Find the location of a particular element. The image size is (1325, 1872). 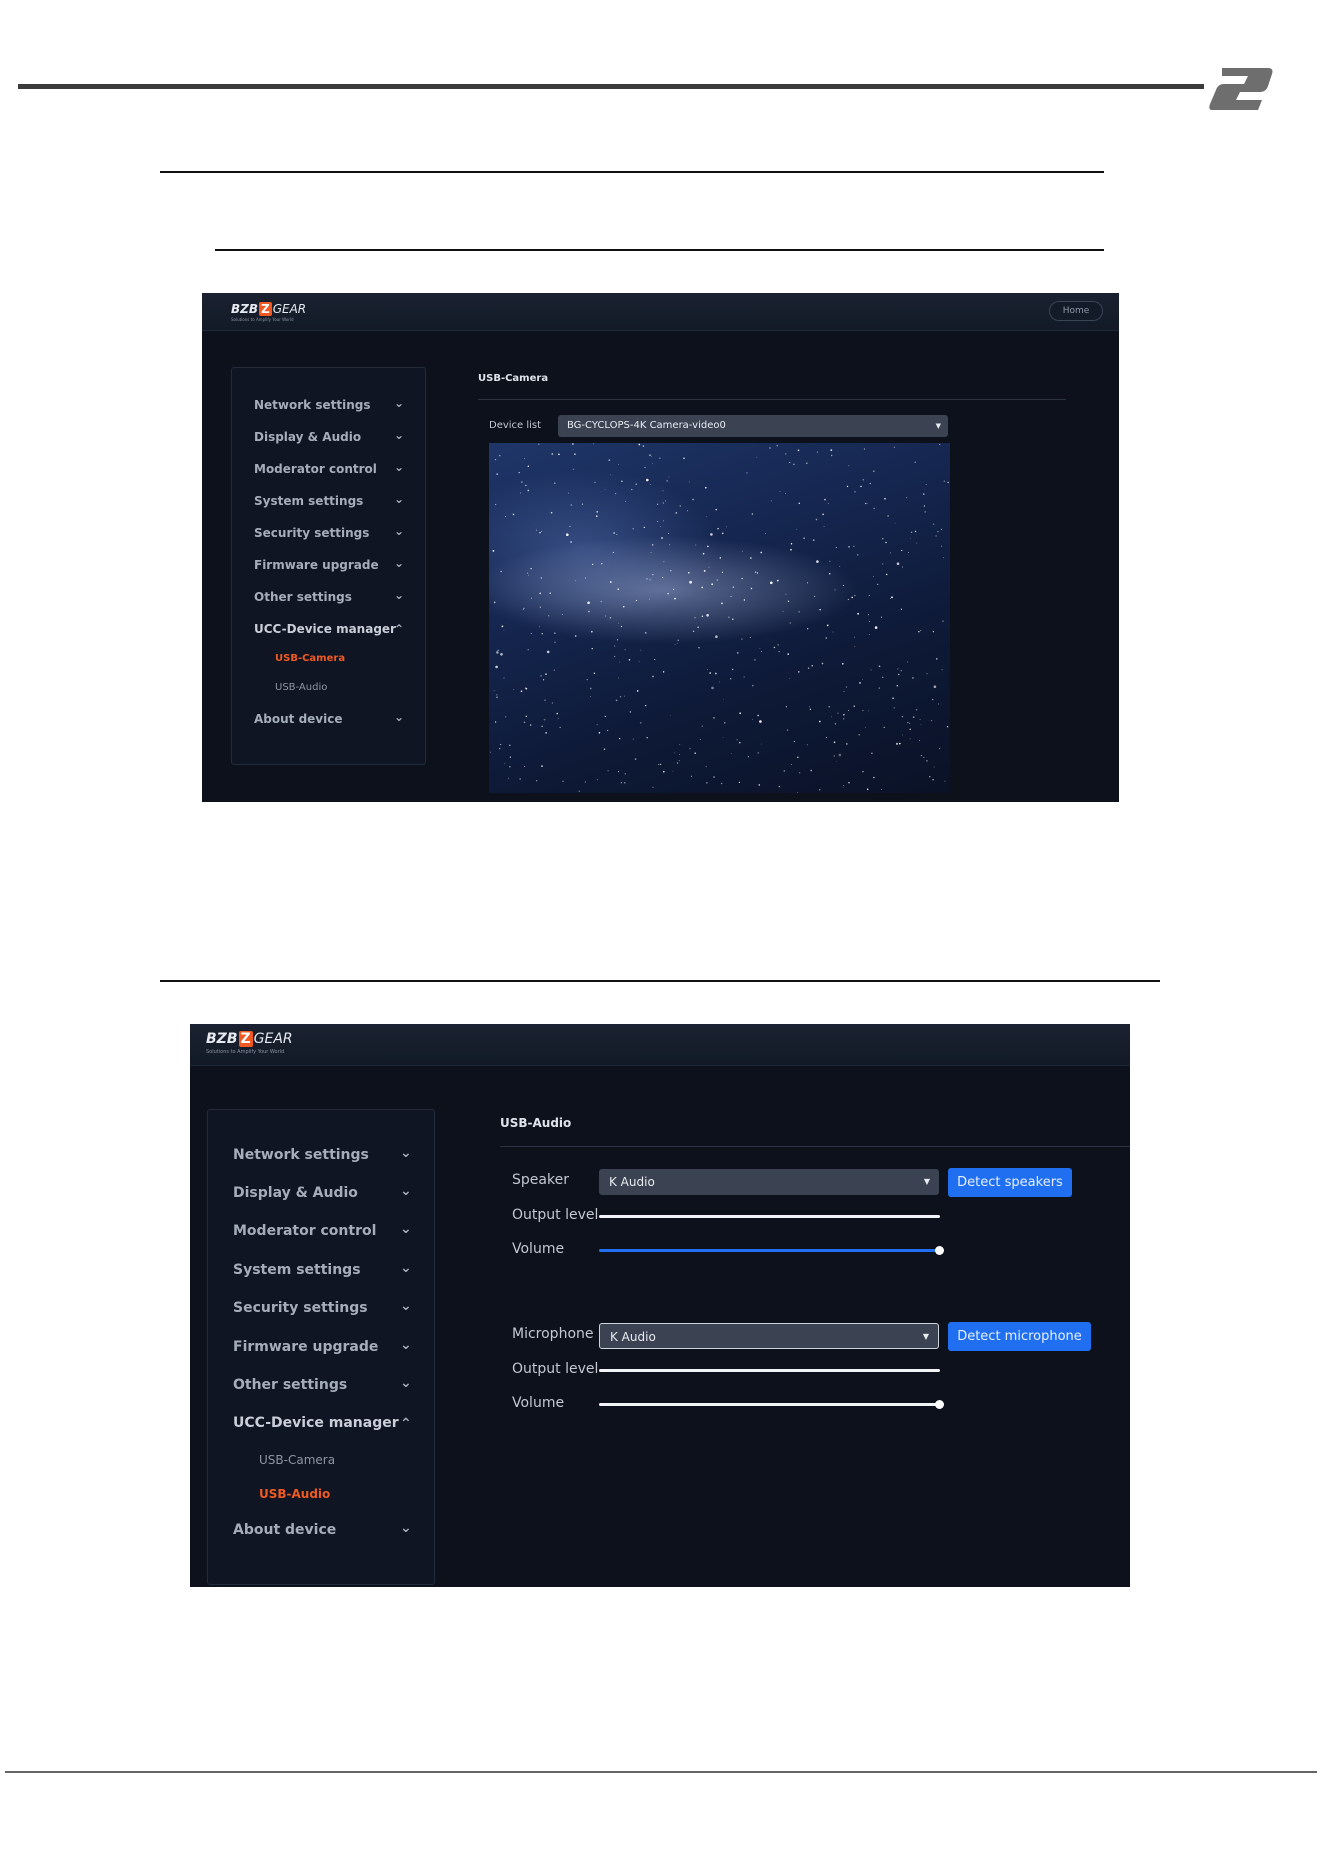

subsection-rule is located at coordinates (659, 250).